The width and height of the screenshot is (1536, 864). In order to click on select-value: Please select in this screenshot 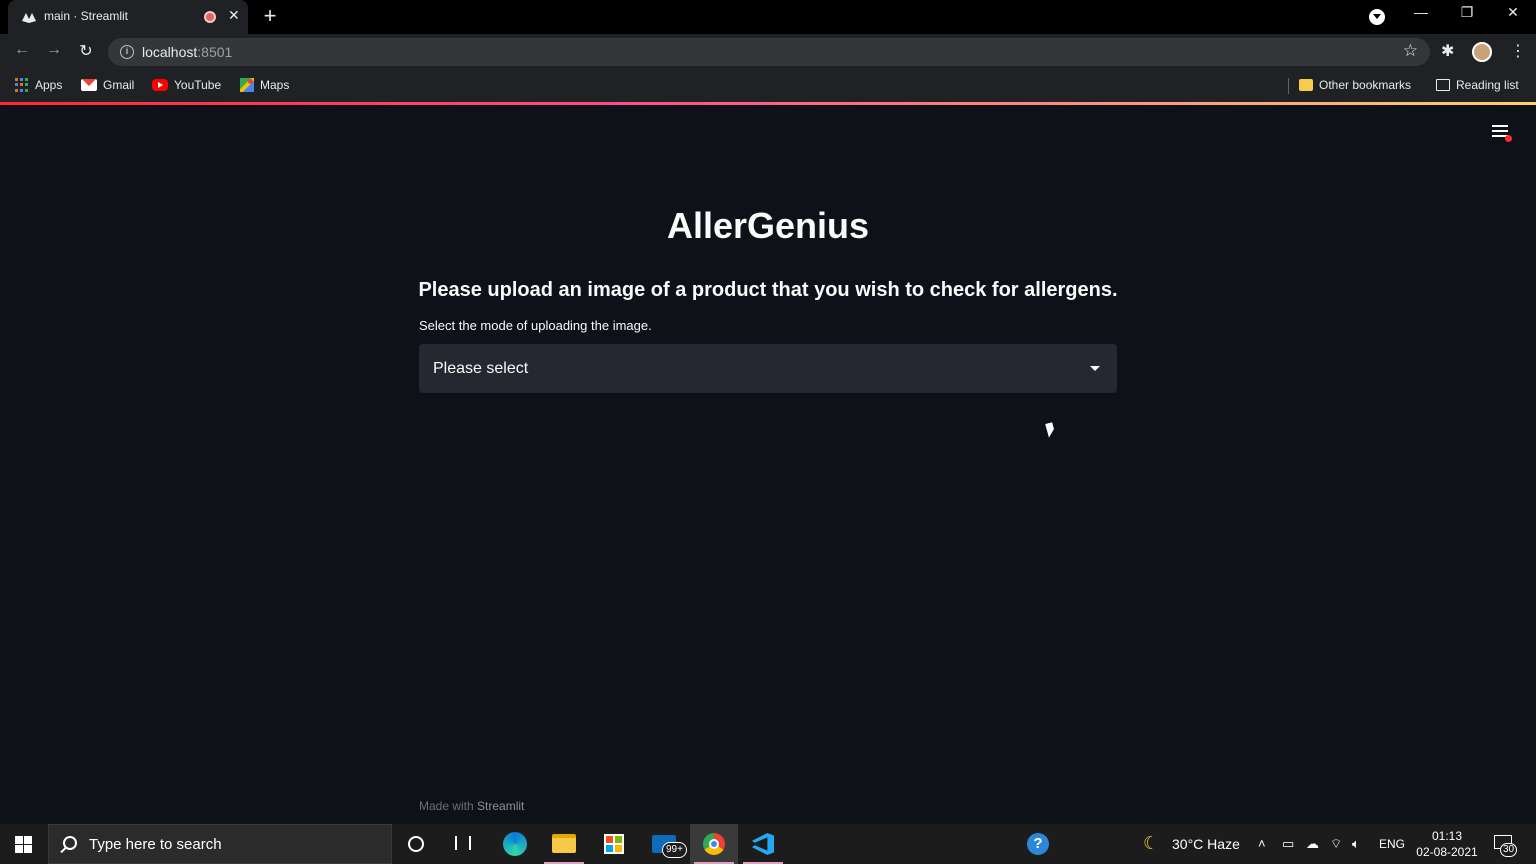, I will do `click(481, 368)`.